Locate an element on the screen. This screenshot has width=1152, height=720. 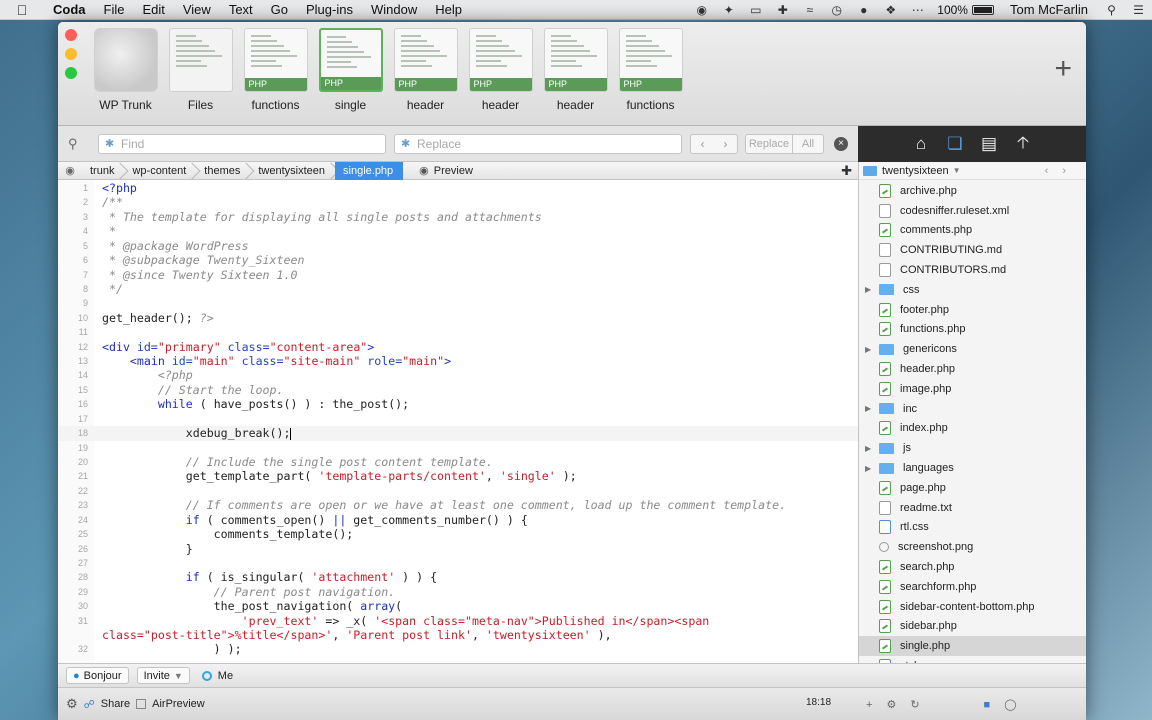
notification-center-icon: ☰ is located at coordinates (1138, 10).